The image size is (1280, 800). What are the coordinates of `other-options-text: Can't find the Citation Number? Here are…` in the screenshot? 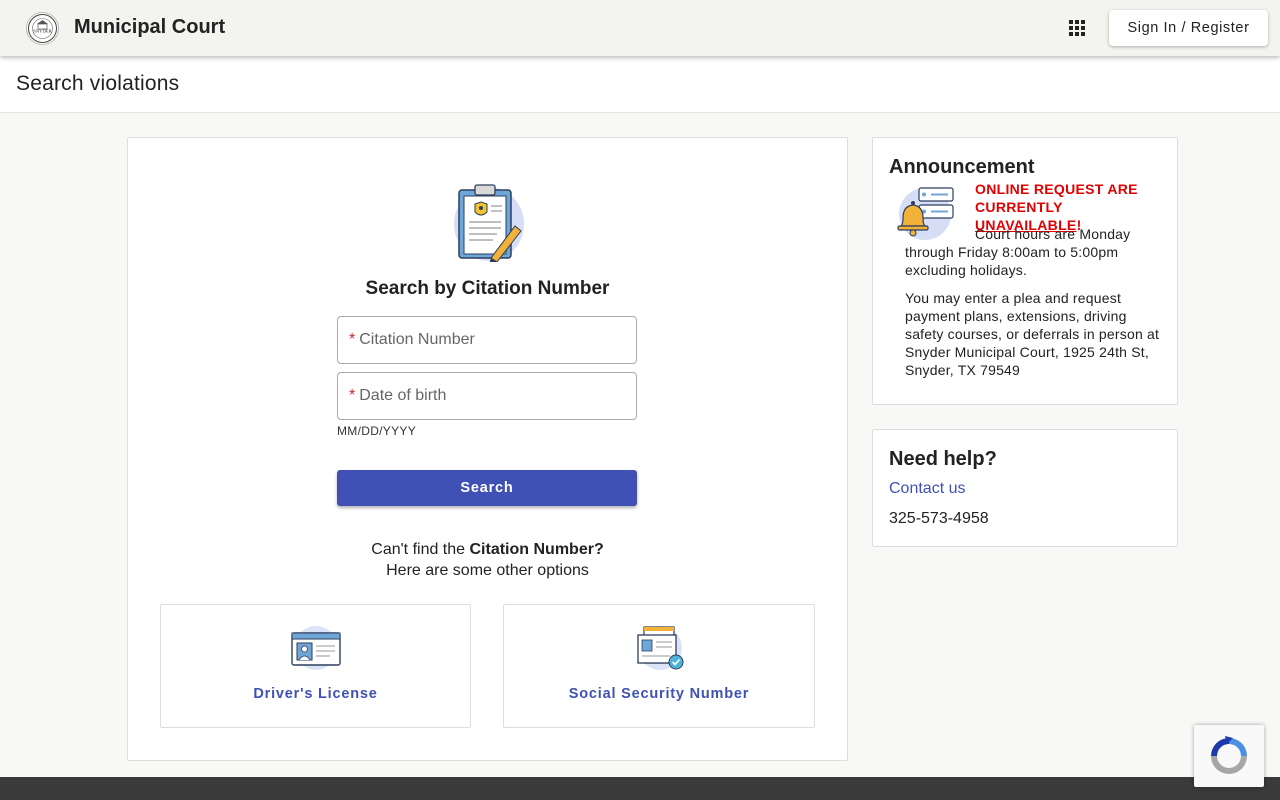 It's located at (487, 560).